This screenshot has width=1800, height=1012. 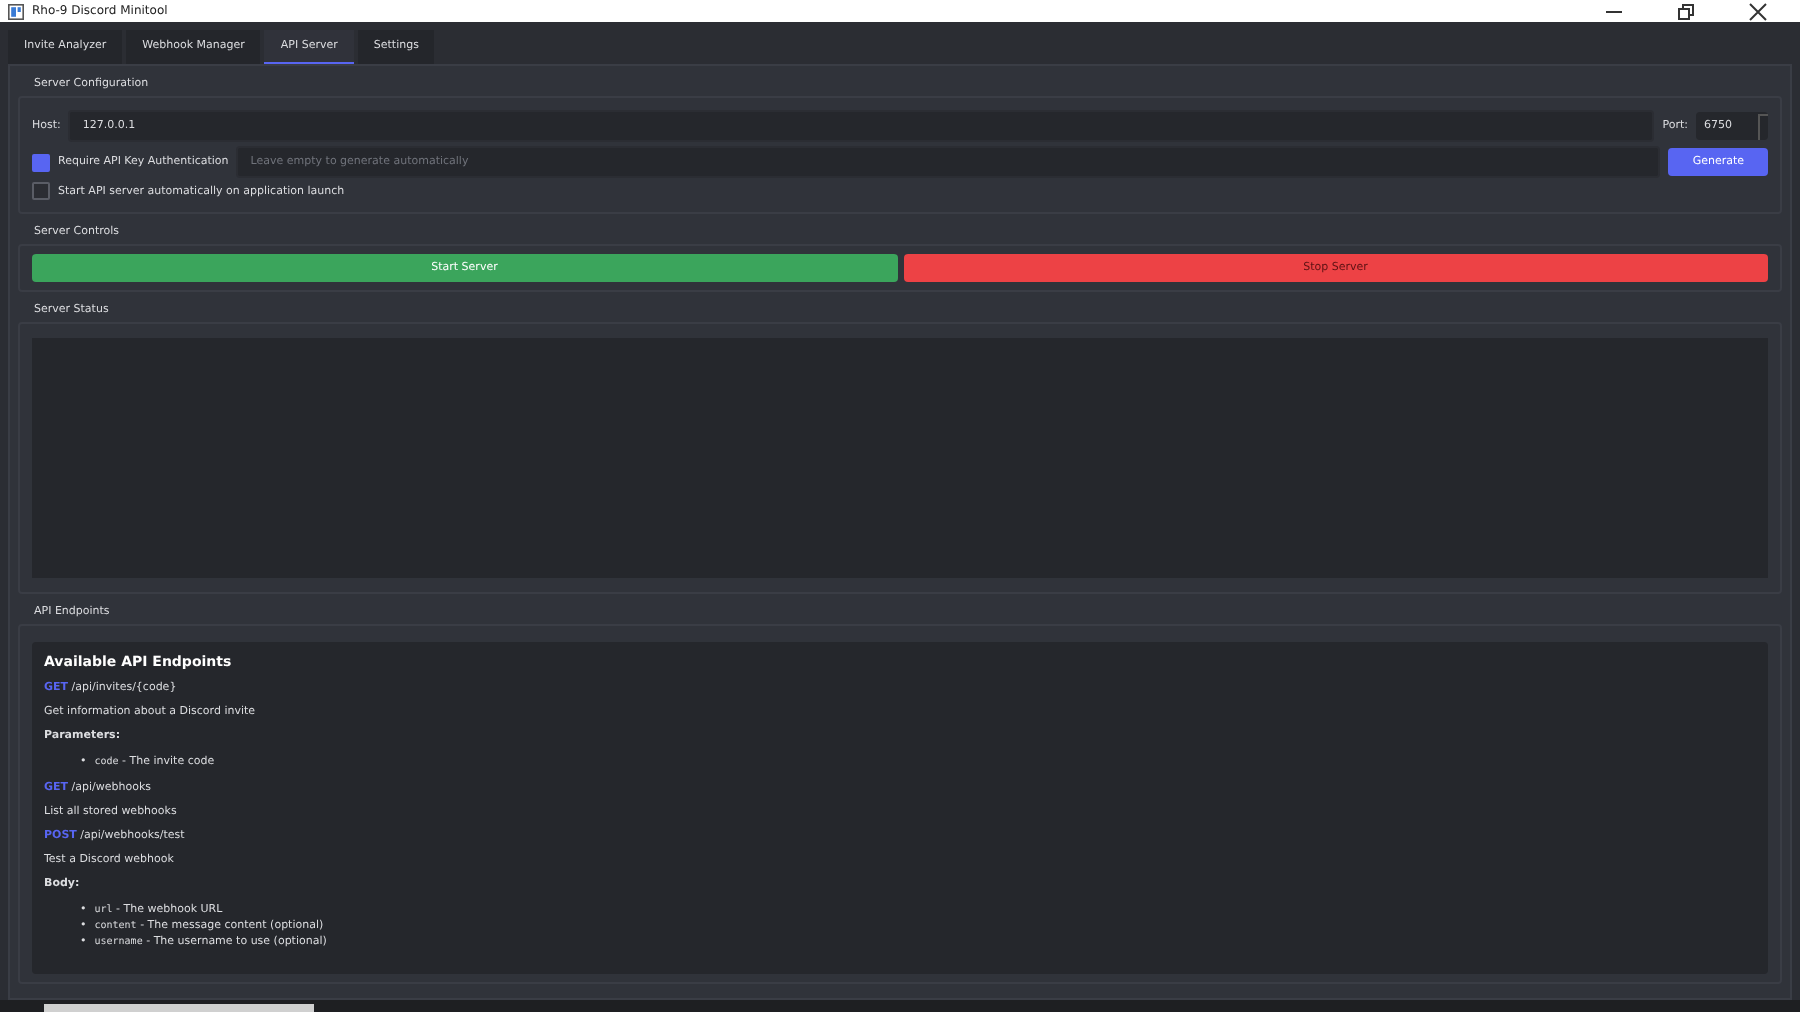 What do you see at coordinates (1686, 11) in the screenshot?
I see `restore-icon` at bounding box center [1686, 11].